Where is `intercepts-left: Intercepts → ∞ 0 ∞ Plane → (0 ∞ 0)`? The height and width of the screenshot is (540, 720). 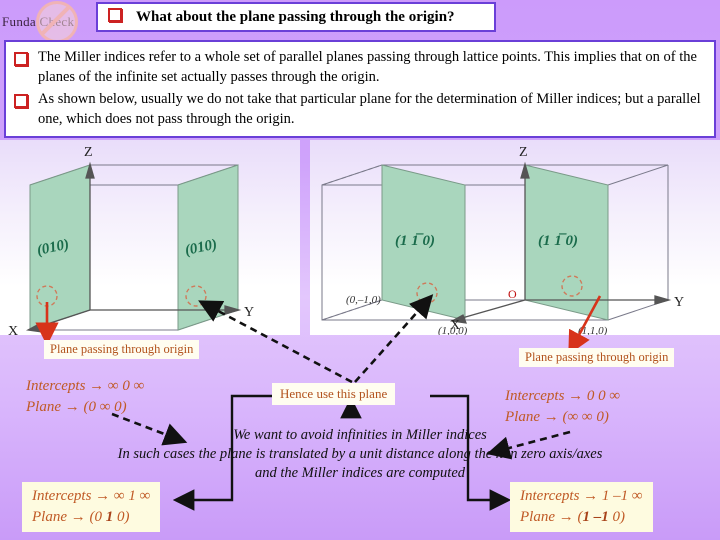 intercepts-left: Intercepts → ∞ 0 ∞ Plane → (0 ∞ 0) is located at coordinates (85, 397).